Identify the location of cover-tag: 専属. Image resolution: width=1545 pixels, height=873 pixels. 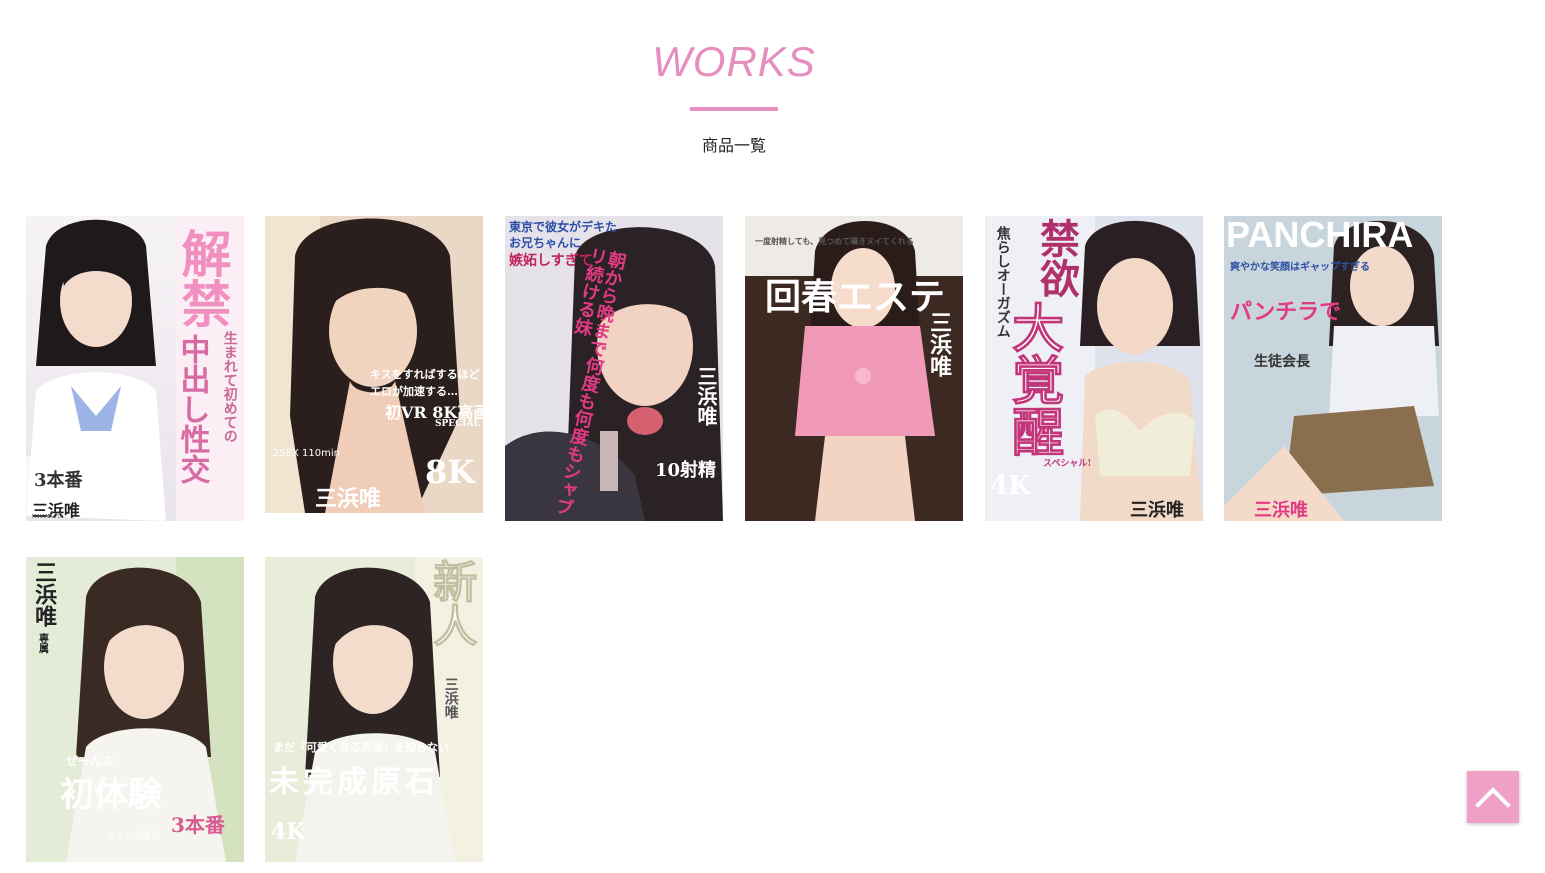
(42, 643).